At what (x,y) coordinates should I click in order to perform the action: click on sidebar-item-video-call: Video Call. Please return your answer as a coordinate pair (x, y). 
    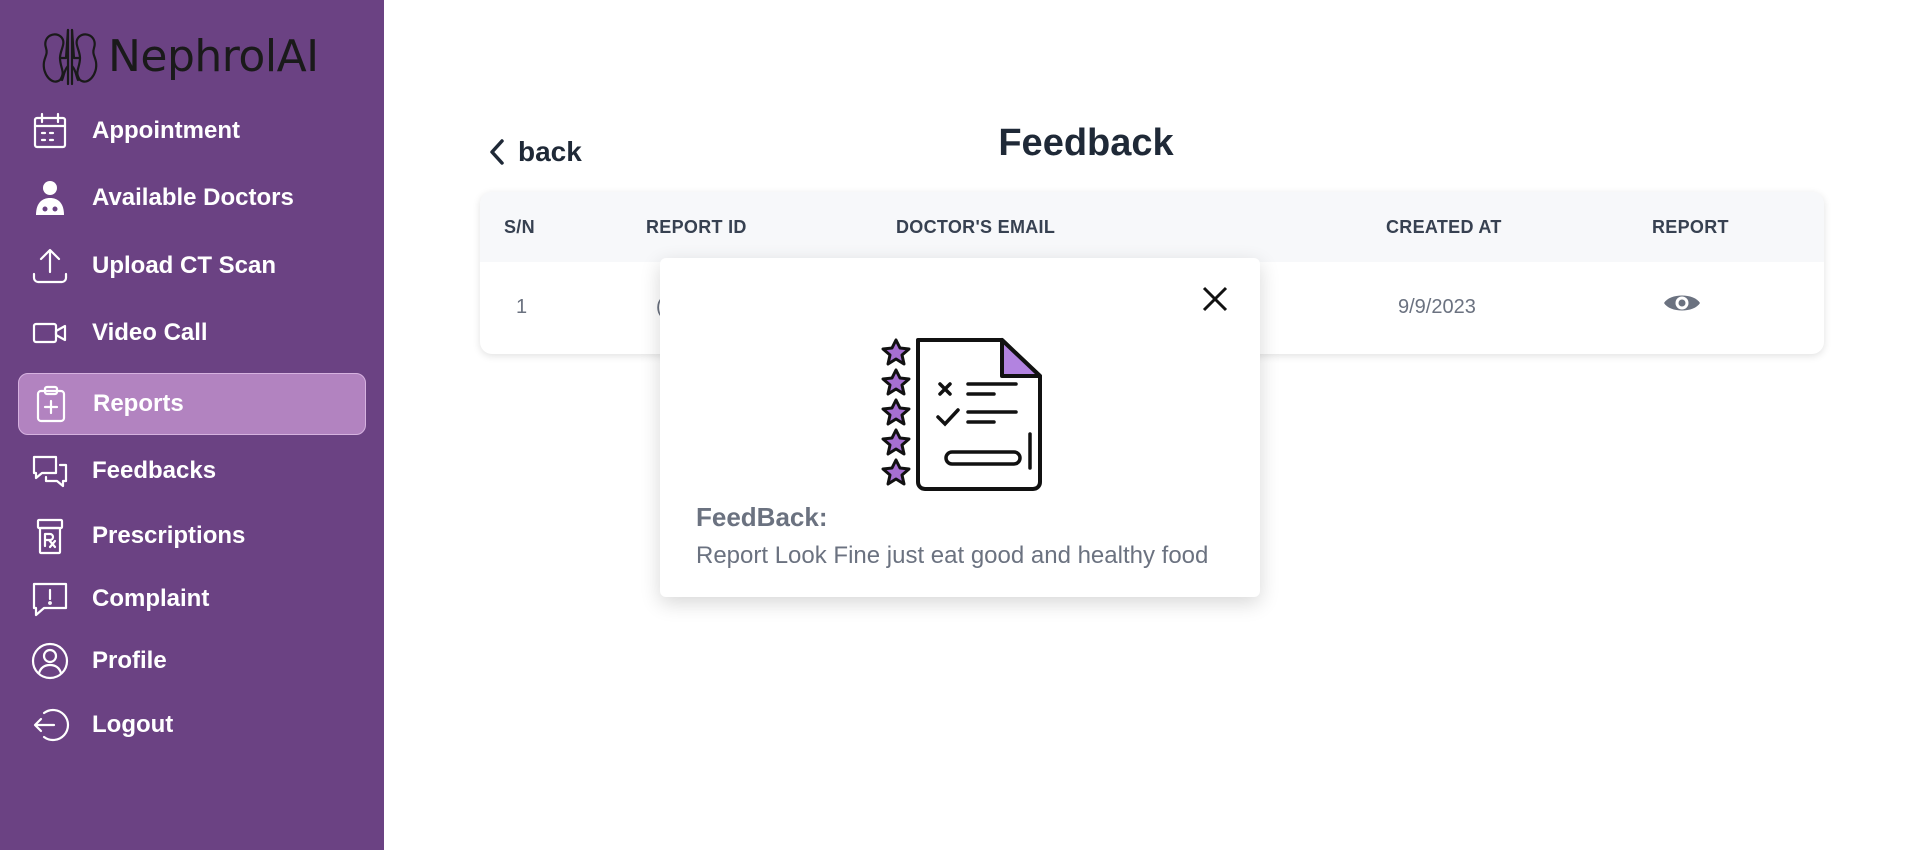
    Looking at the image, I should click on (192, 333).